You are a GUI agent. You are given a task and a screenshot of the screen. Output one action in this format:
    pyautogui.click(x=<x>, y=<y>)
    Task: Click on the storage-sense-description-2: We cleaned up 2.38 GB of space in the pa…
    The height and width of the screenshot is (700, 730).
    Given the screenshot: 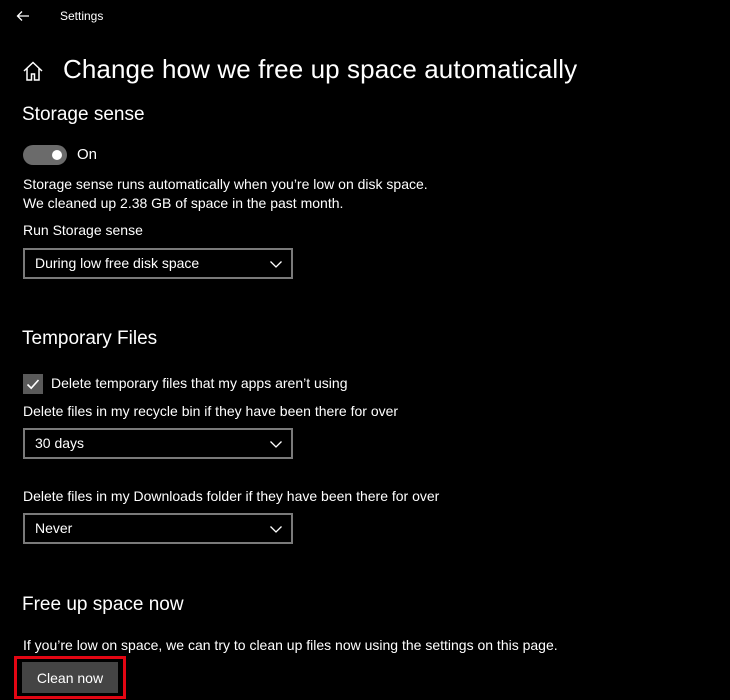 What is the action you would take?
    pyautogui.click(x=183, y=203)
    